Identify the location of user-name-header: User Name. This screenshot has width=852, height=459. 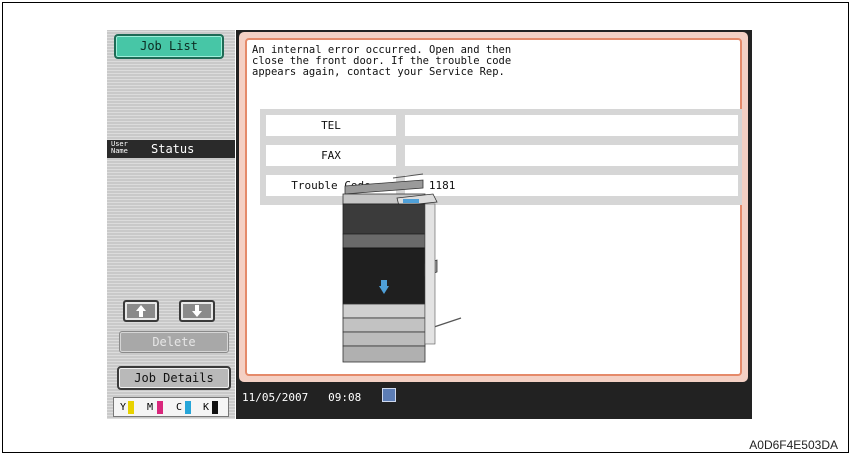
(119, 147).